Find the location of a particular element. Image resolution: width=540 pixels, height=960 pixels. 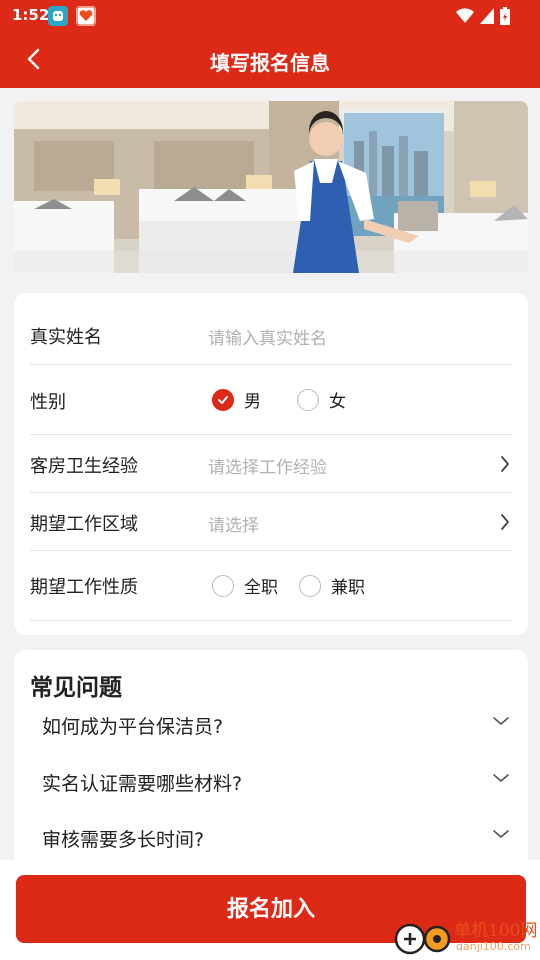

faq-item: 实名认证需要哪些材料? is located at coordinates (276, 783).